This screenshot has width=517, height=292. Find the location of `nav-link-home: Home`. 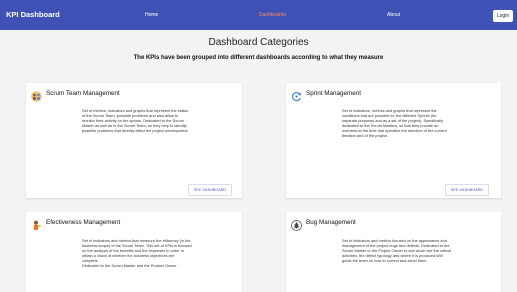

nav-link-home: Home is located at coordinates (151, 15).